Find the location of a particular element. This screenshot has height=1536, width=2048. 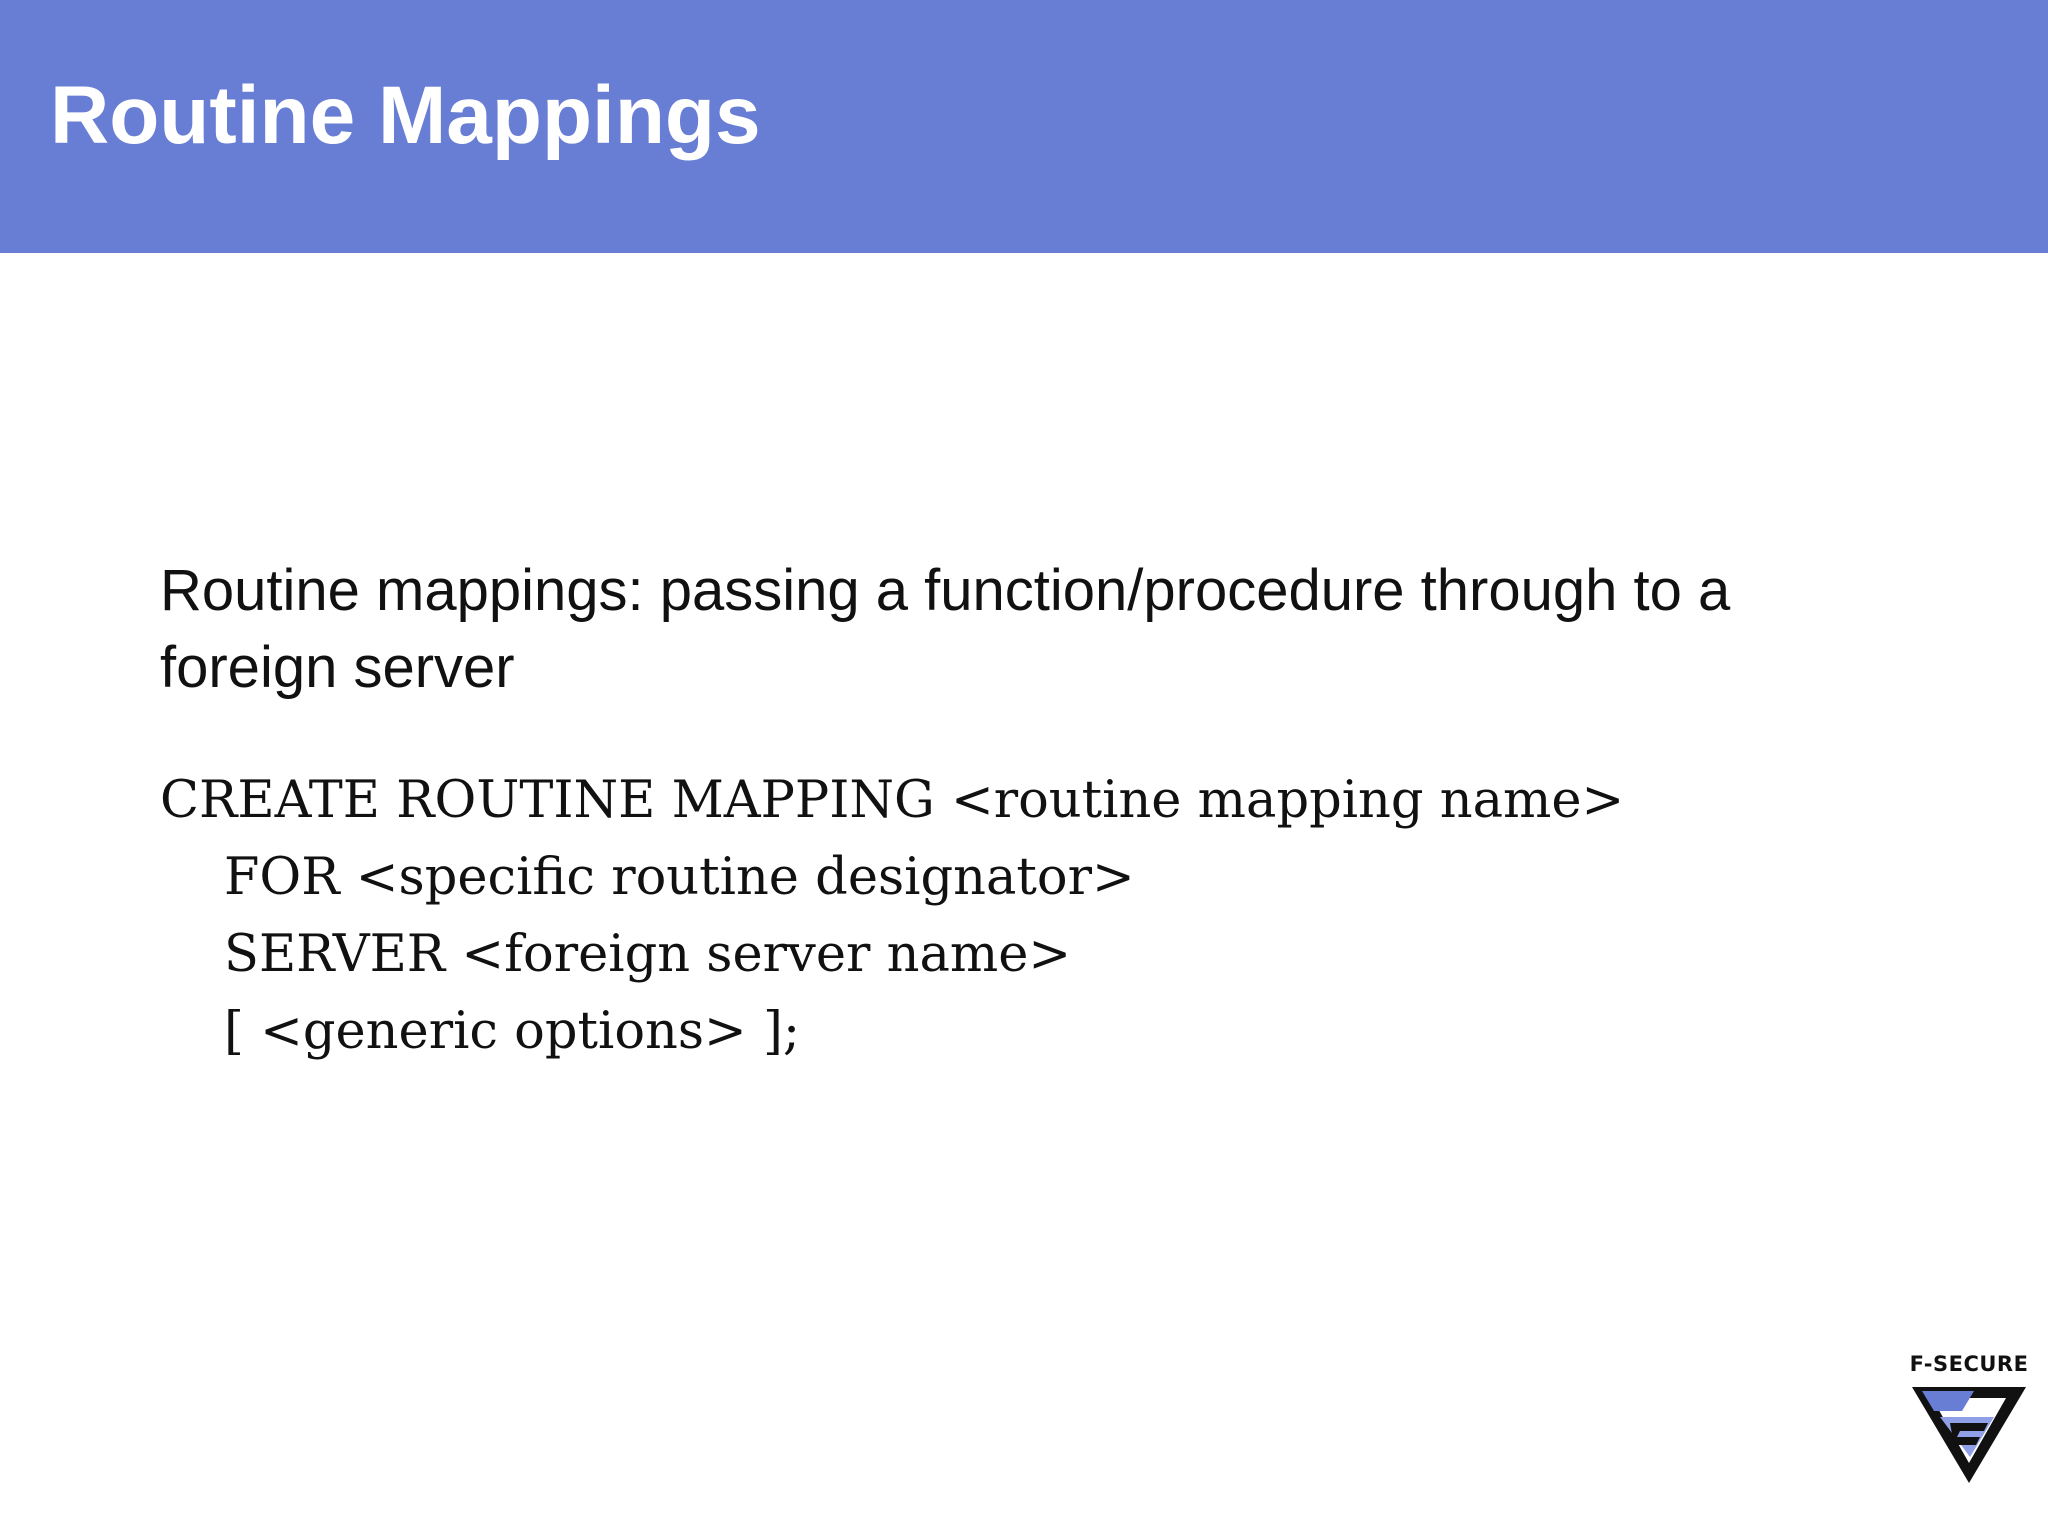

code-line: SERVER <foreign server name> is located at coordinates (648, 954).